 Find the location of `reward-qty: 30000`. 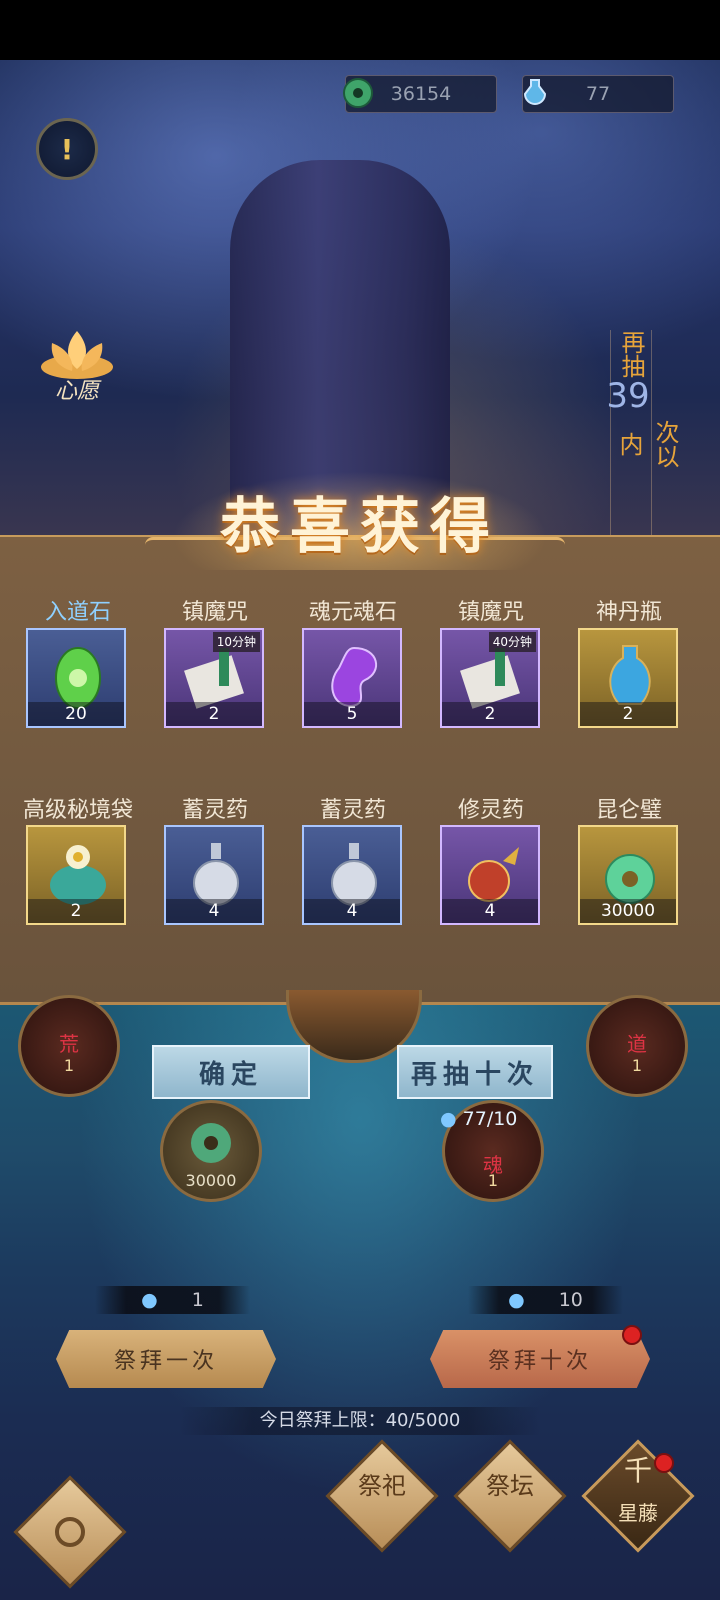

reward-qty: 30000 is located at coordinates (628, 911).